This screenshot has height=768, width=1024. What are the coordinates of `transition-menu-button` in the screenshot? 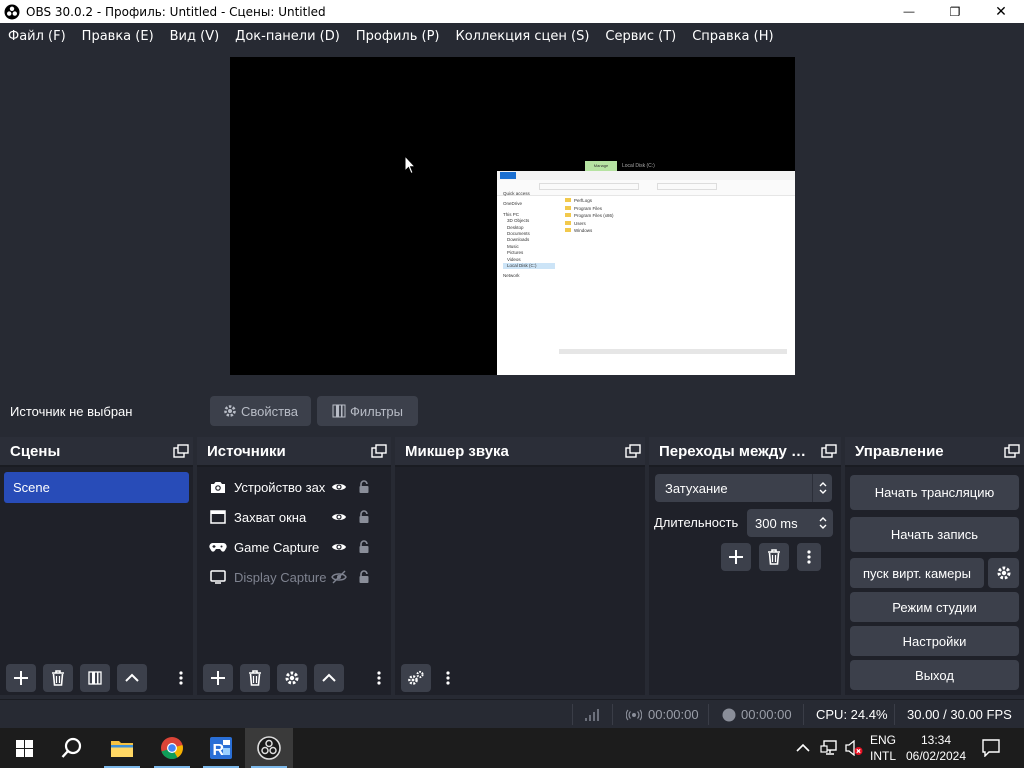 It's located at (809, 557).